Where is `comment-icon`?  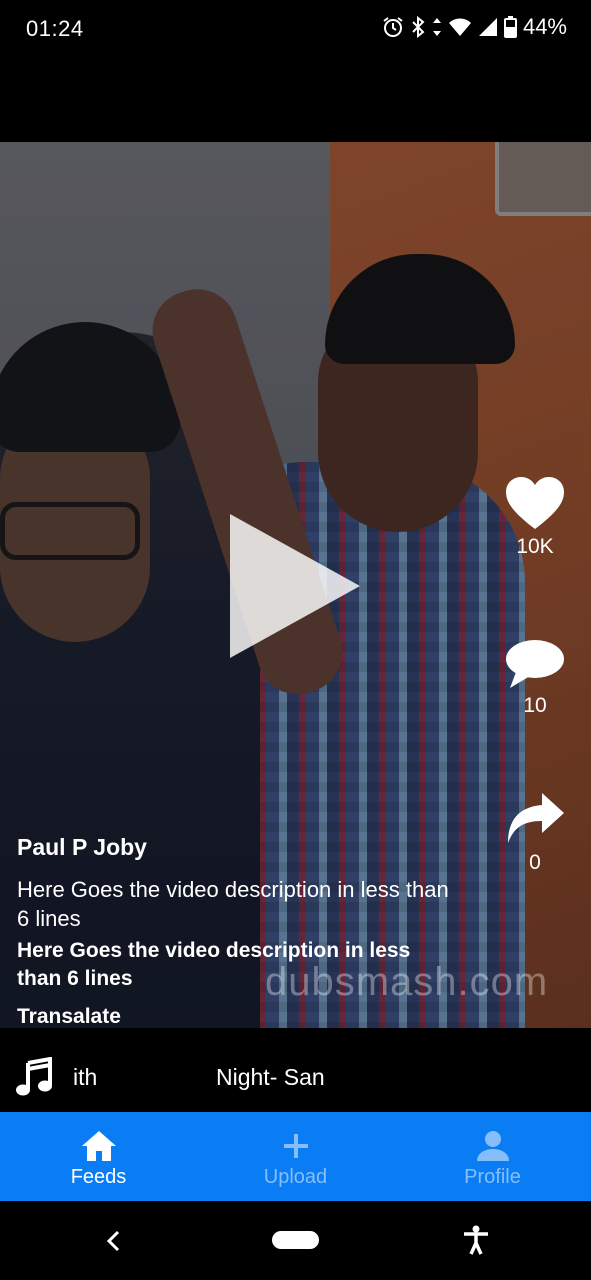 comment-icon is located at coordinates (535, 664).